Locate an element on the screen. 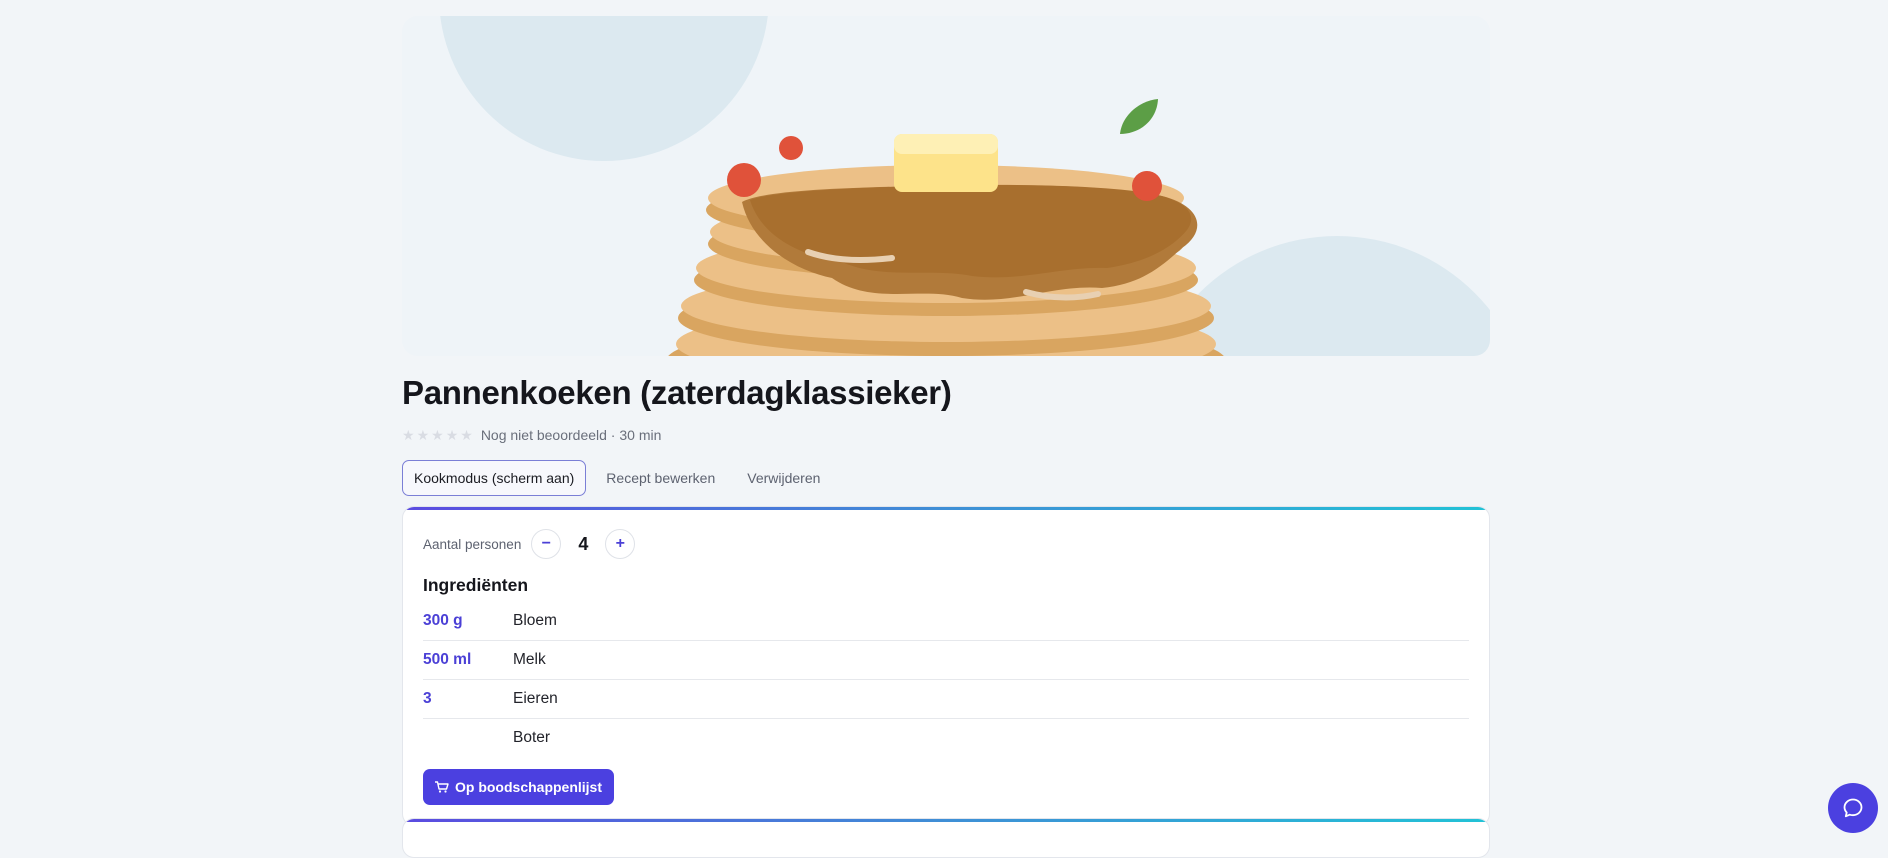 This screenshot has width=1888, height=858. shopping-button-label: Op boodschappenlijst is located at coordinates (529, 787).